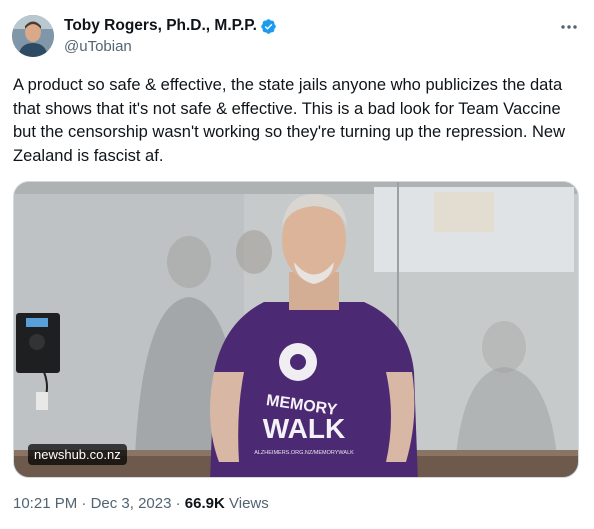  Describe the element at coordinates (304, 453) in the screenshot. I see `shirt-small-text: ALZHEIMERS.ORG.NZ/MEMORYWALK` at that location.